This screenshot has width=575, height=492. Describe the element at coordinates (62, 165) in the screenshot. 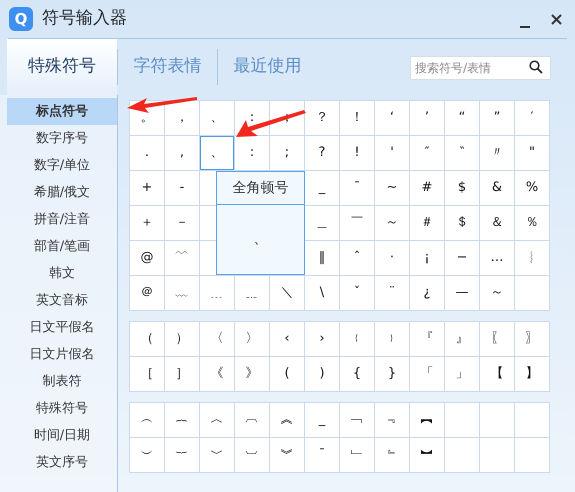

I see `sidebar-item: 数字/单位` at that location.